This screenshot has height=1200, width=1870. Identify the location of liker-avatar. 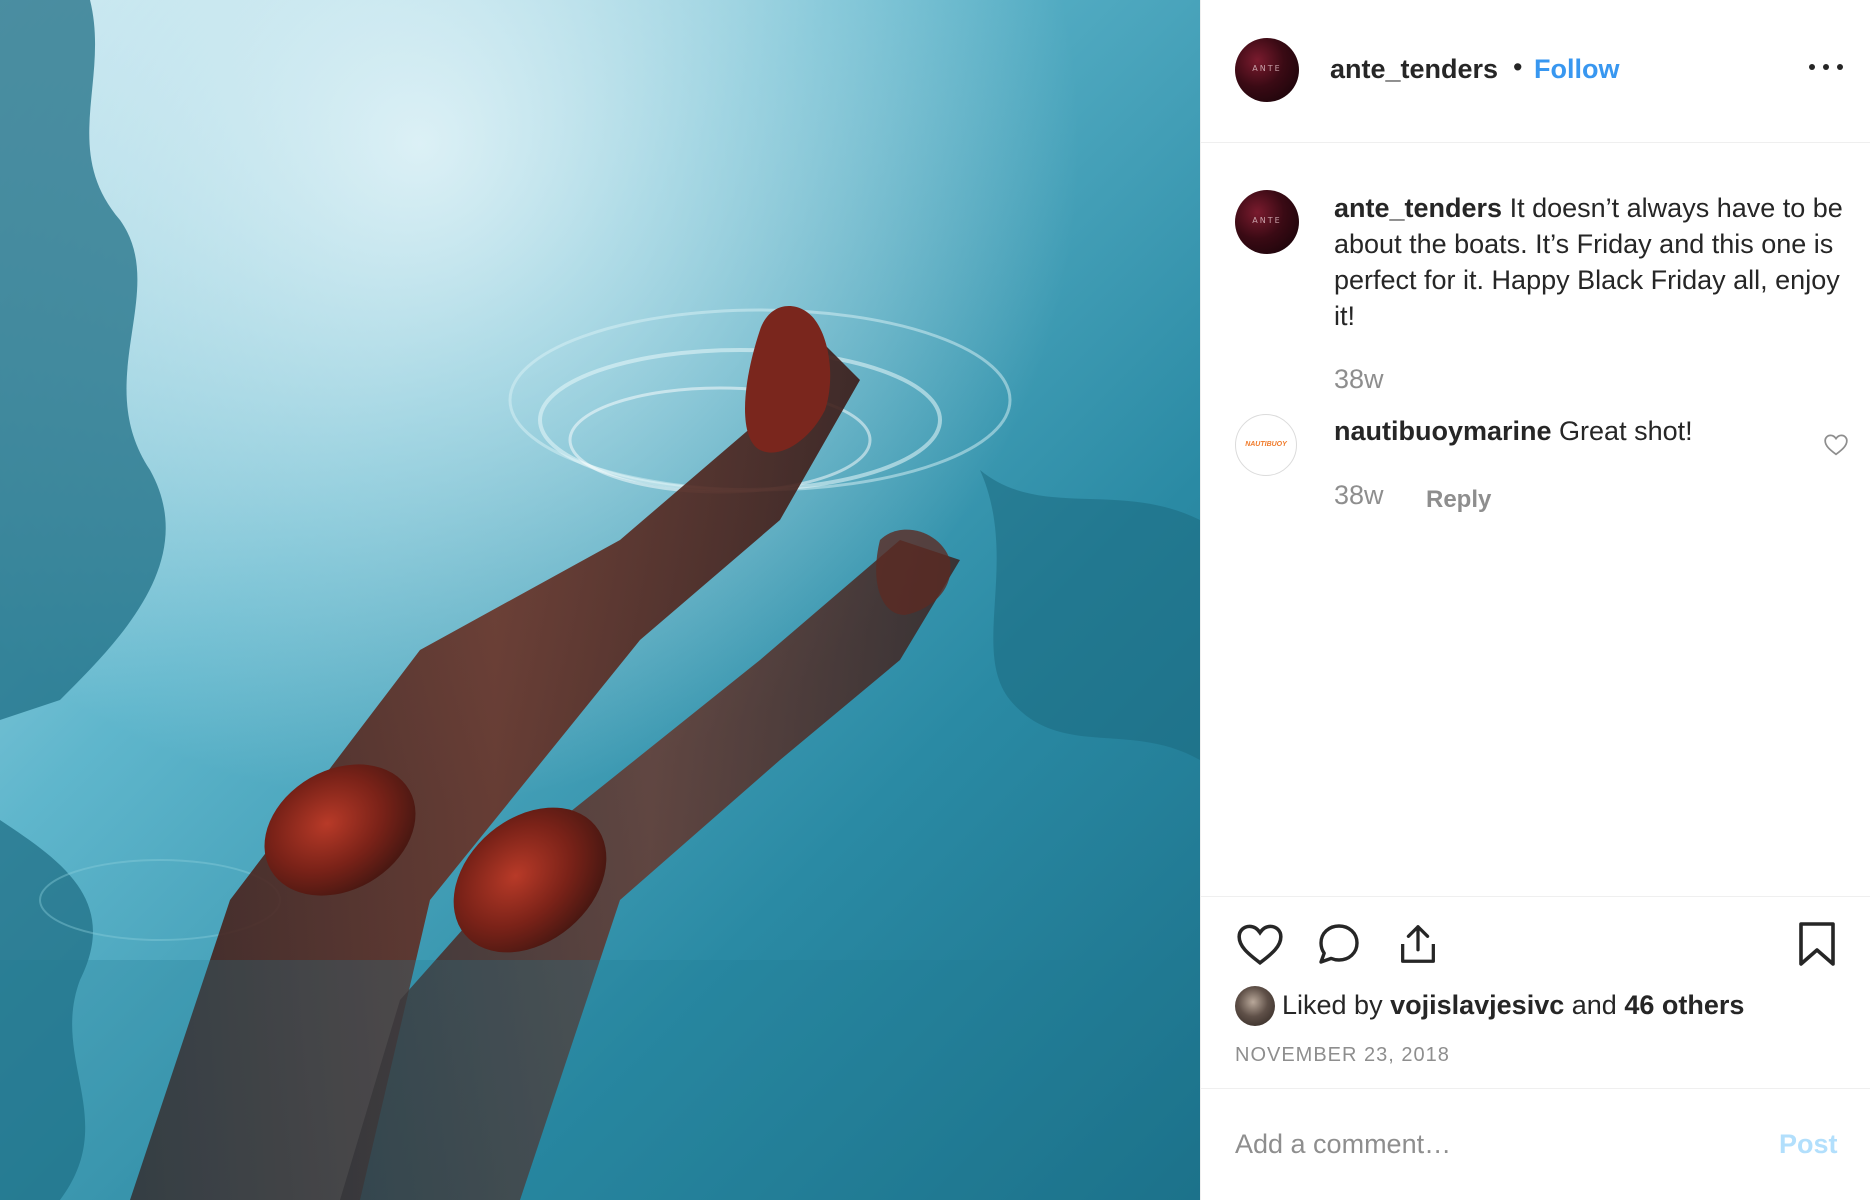
(1255, 1006).